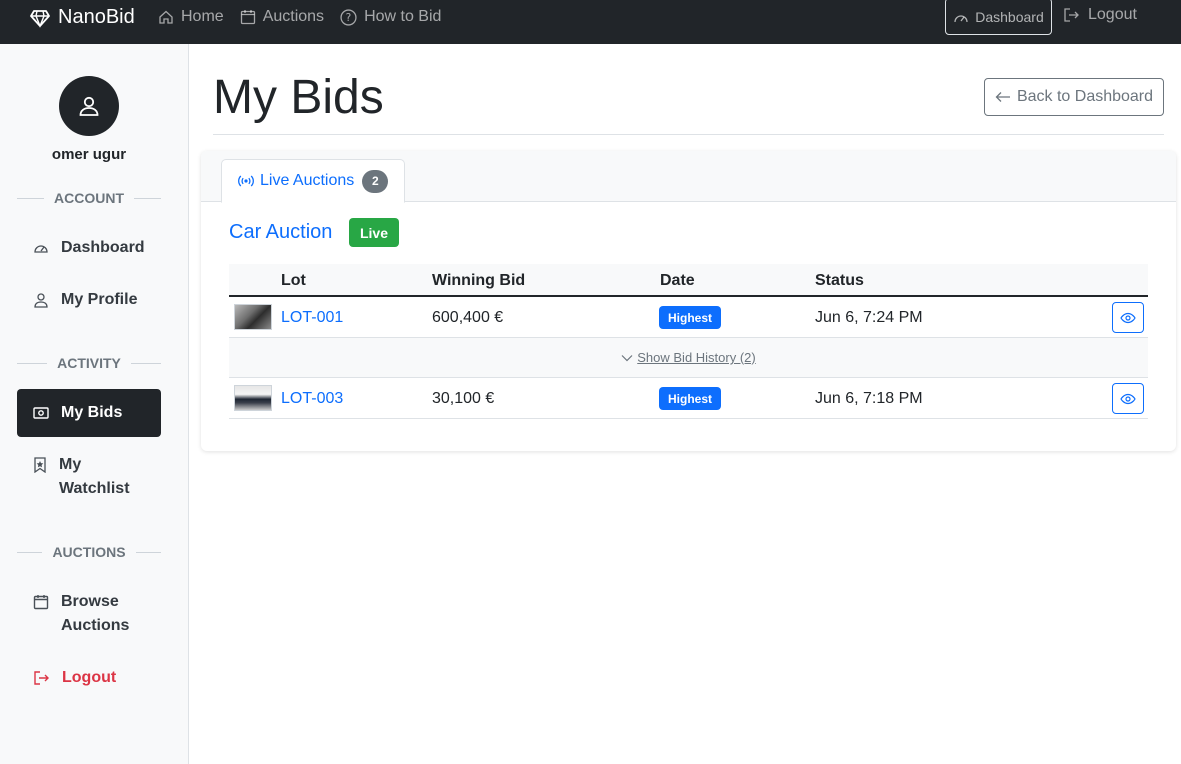 This screenshot has width=1181, height=764. What do you see at coordinates (89, 363) in the screenshot?
I see `section-activity: ACTIVITY` at bounding box center [89, 363].